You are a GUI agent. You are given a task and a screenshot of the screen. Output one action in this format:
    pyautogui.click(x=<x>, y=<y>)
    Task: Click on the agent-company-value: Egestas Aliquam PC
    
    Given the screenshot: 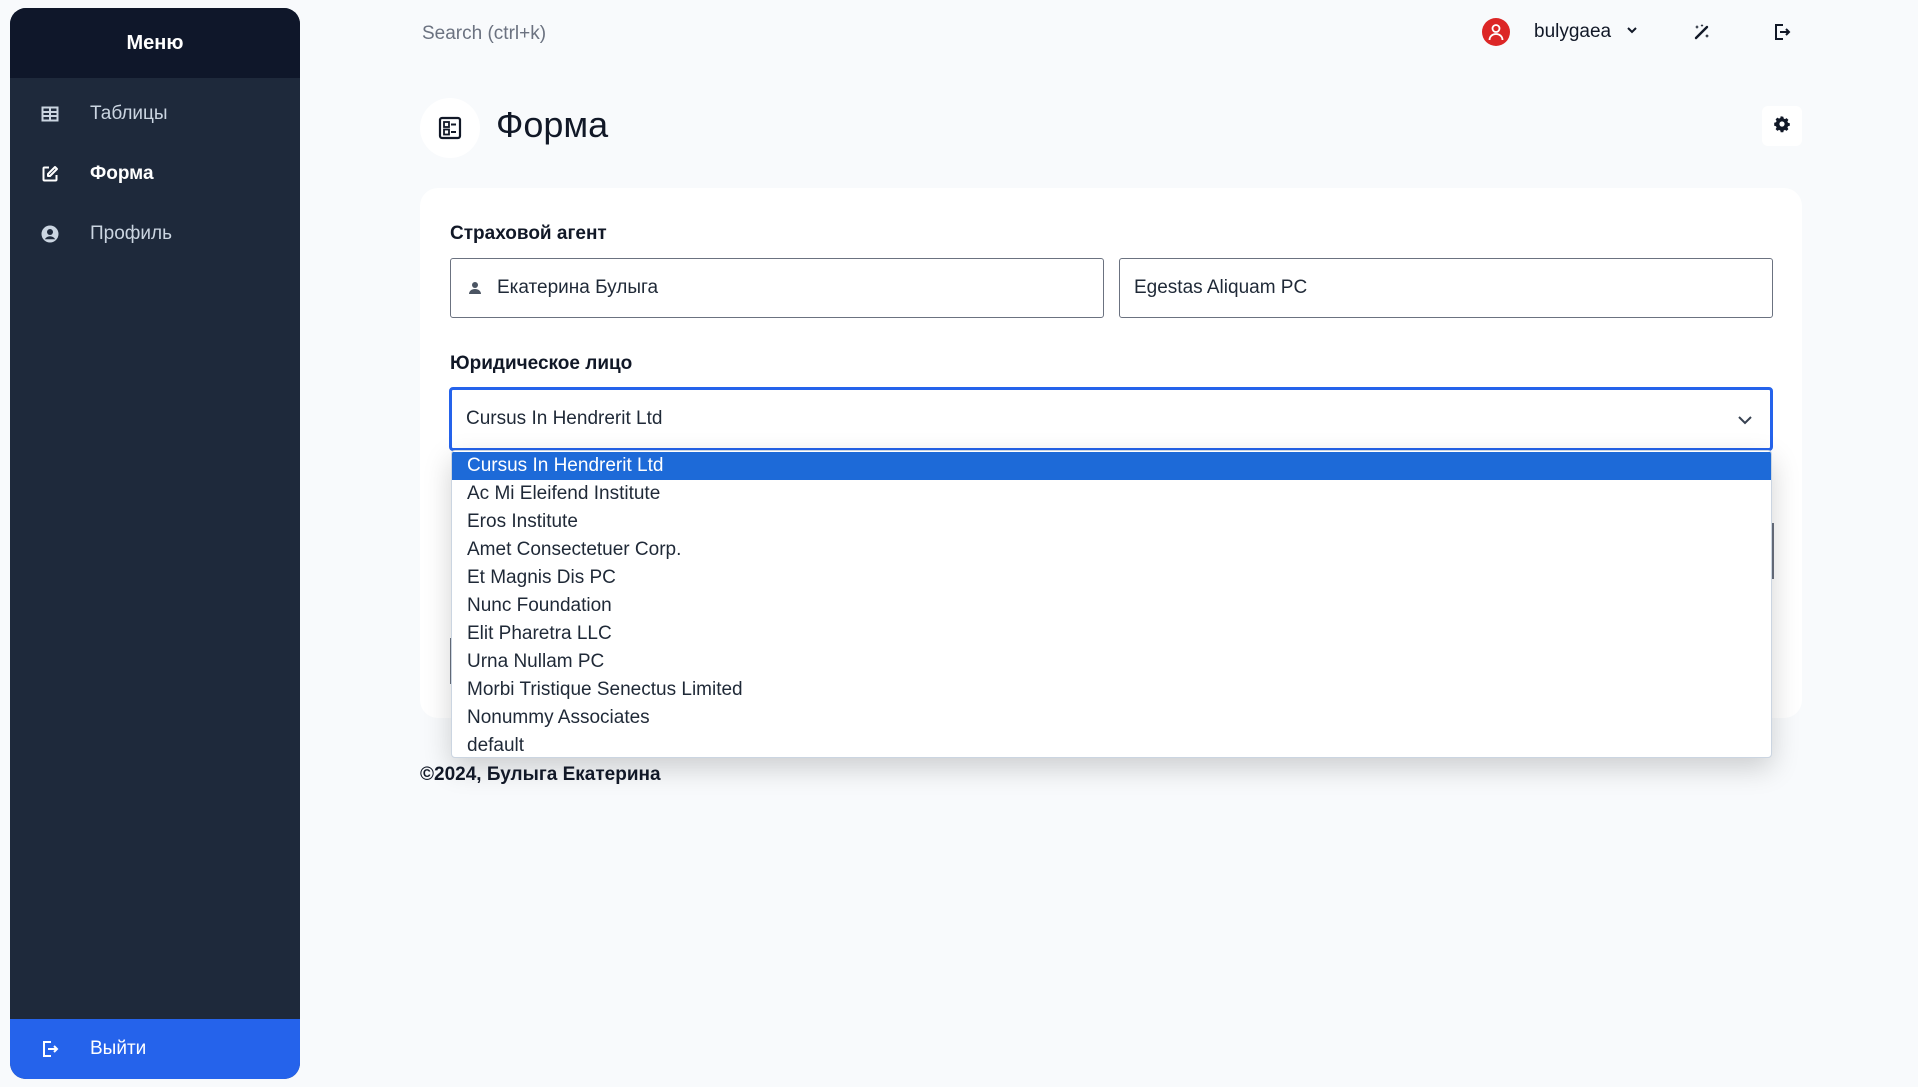 What is the action you would take?
    pyautogui.click(x=1221, y=287)
    